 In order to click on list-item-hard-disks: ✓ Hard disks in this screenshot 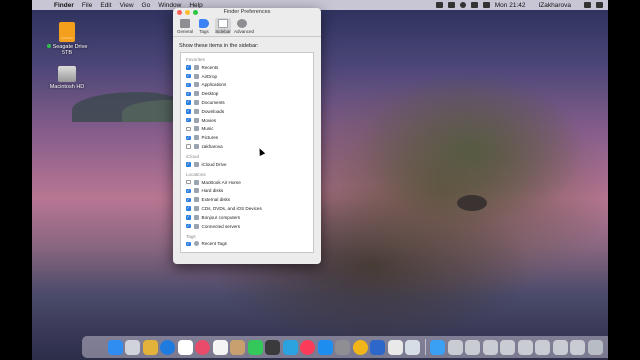, I will do `click(247, 191)`.